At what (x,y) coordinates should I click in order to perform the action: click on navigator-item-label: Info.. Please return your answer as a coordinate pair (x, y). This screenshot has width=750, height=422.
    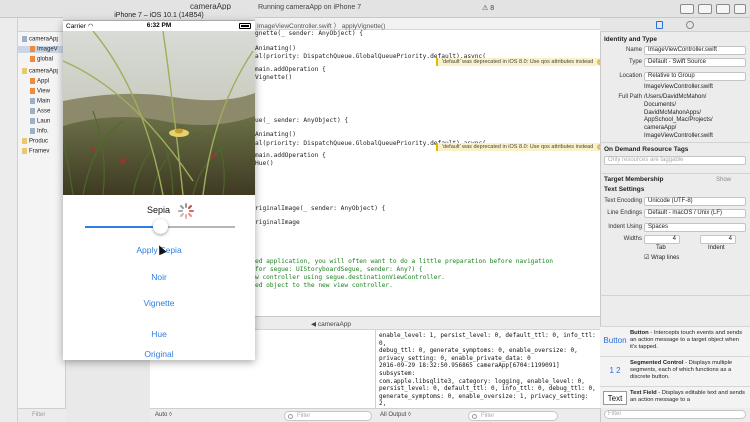
    Looking at the image, I should click on (43, 131).